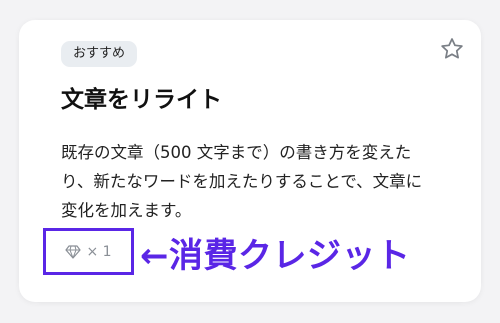 Image resolution: width=500 pixels, height=323 pixels. I want to click on credit-cost-indicator: × 1, so click(88, 251).